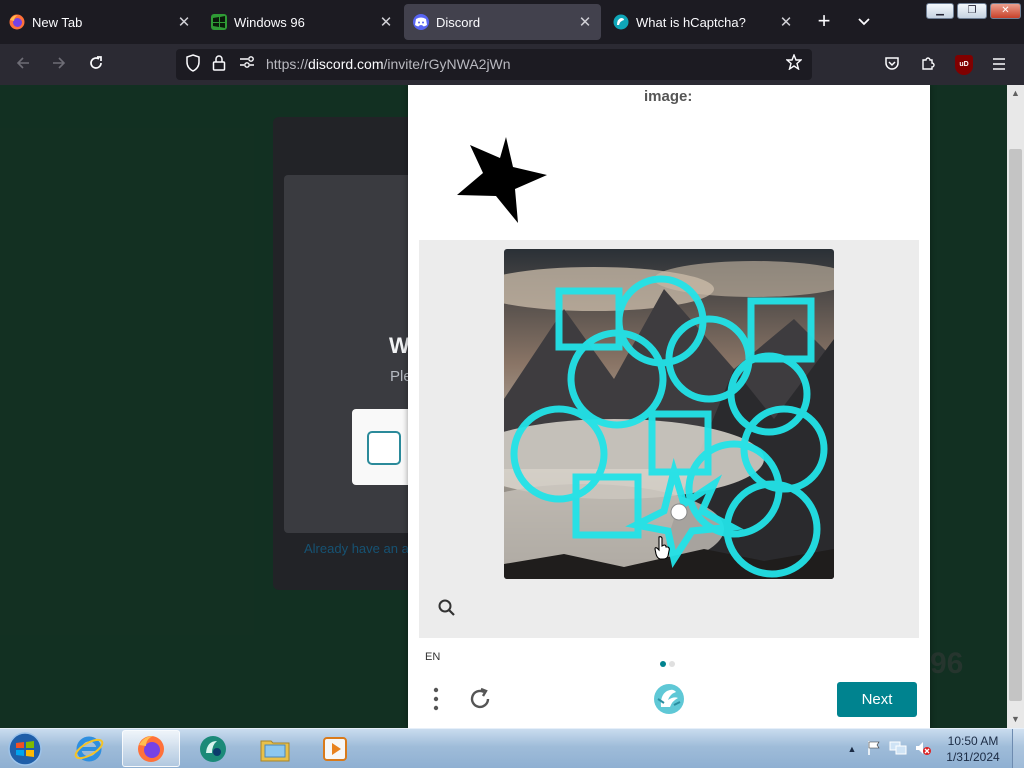 The image size is (1024, 768). What do you see at coordinates (502, 180) in the screenshot?
I see `example-star-image` at bounding box center [502, 180].